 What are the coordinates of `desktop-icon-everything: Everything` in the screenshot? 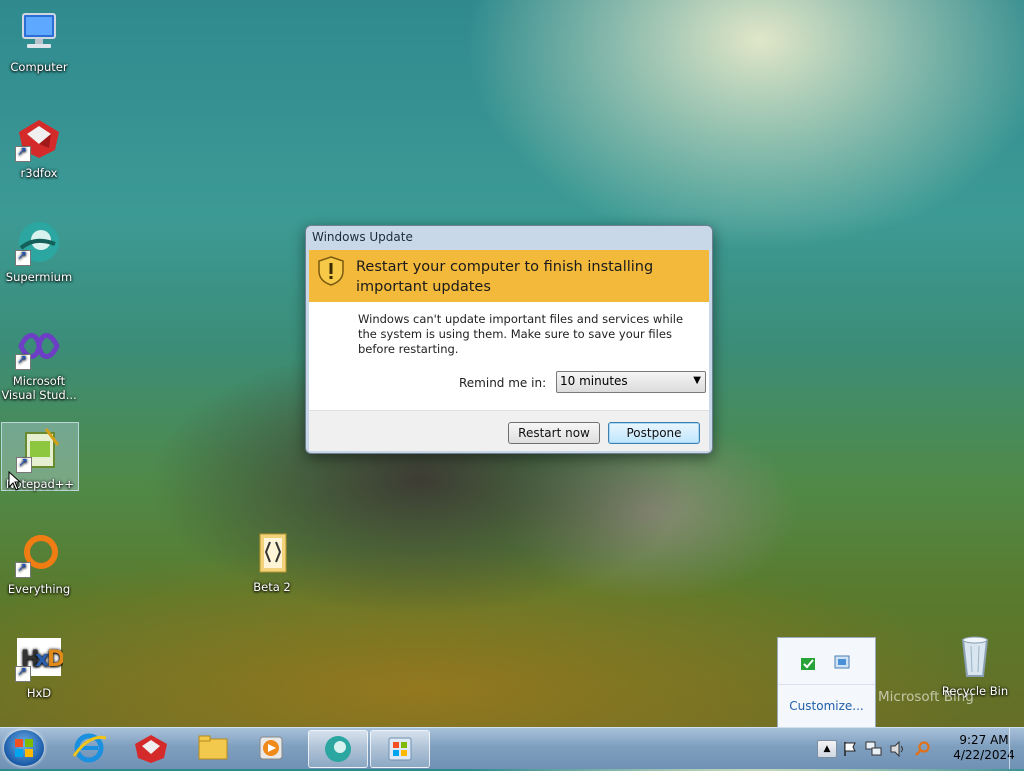 It's located at (39, 560).